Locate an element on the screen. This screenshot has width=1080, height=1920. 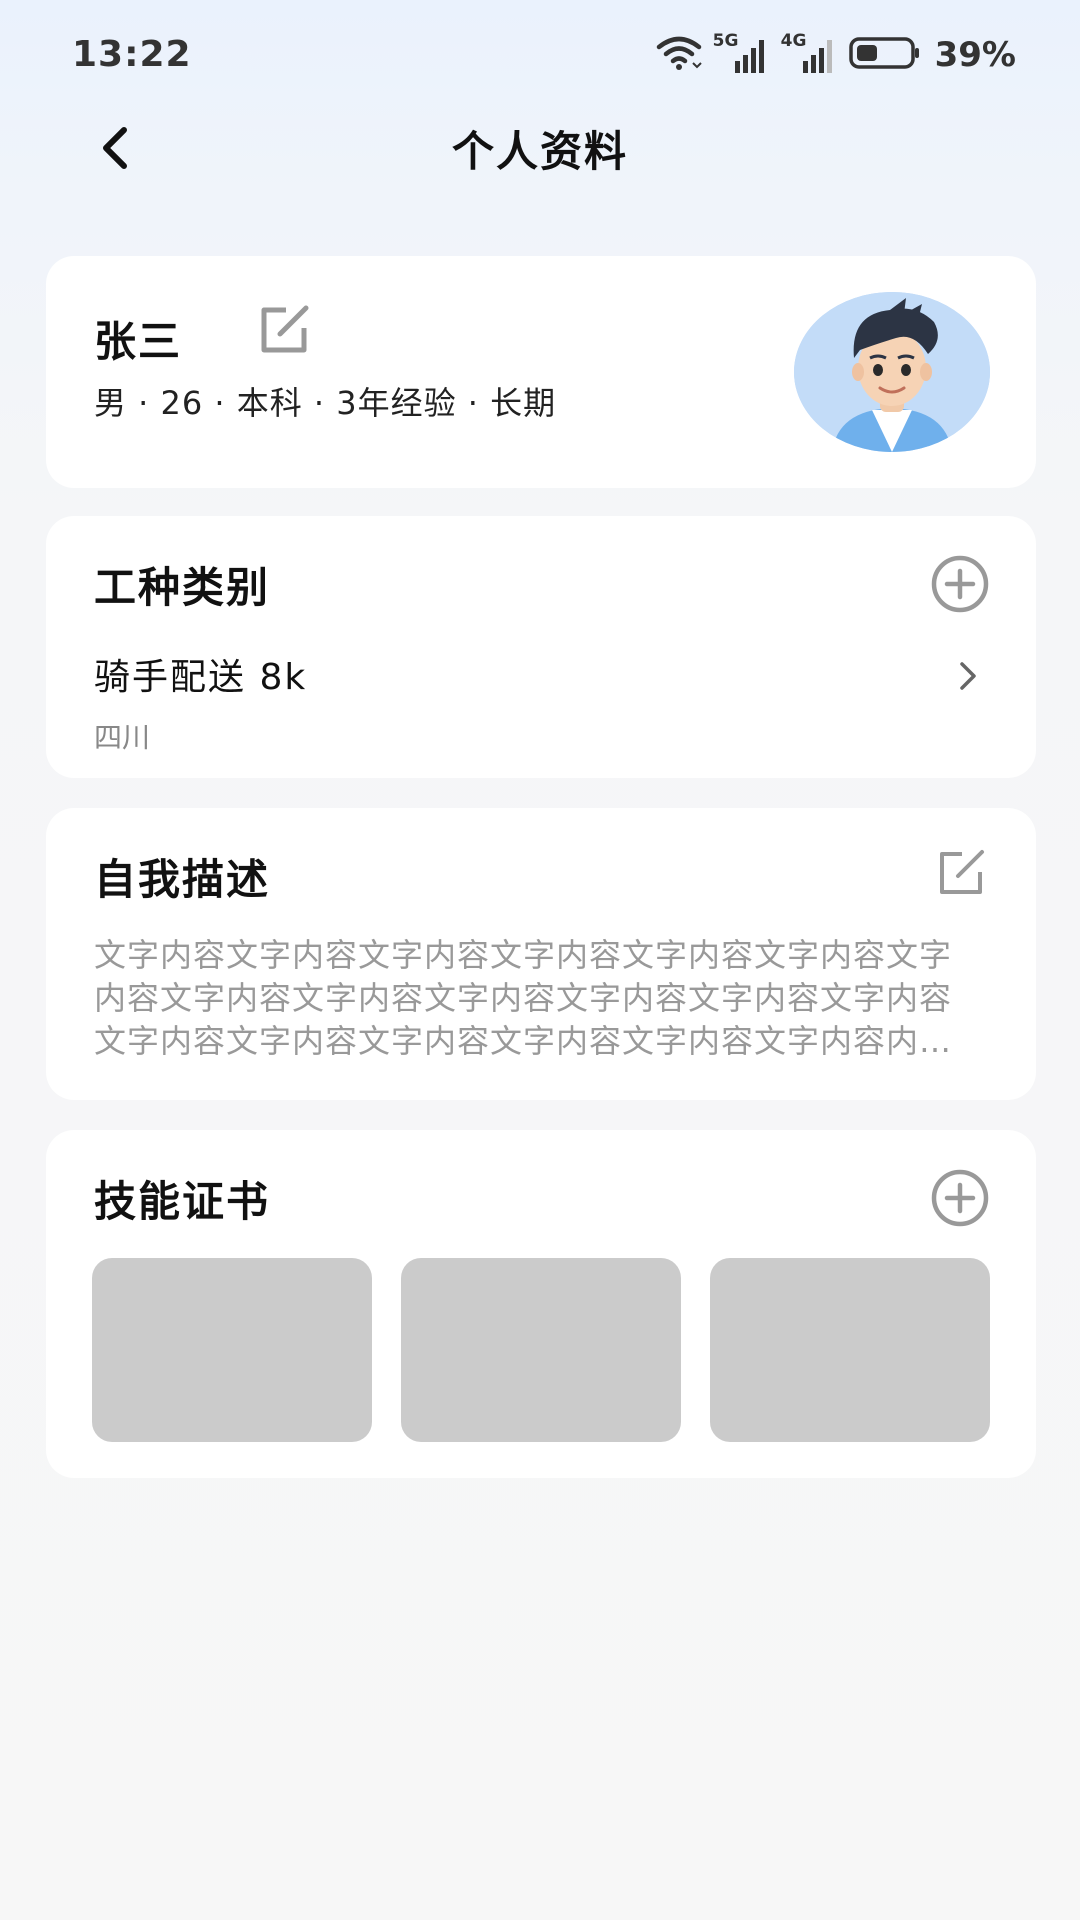
job-type-card: 工种类别 骑手配送 8k 四川 is located at coordinates (541, 647).